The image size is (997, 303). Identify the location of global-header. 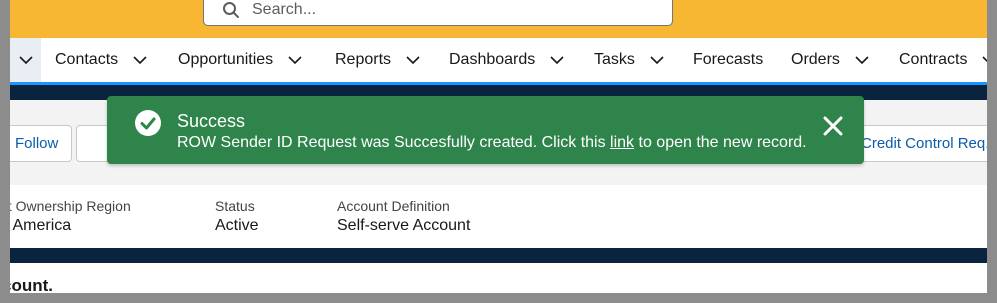
(498, 19).